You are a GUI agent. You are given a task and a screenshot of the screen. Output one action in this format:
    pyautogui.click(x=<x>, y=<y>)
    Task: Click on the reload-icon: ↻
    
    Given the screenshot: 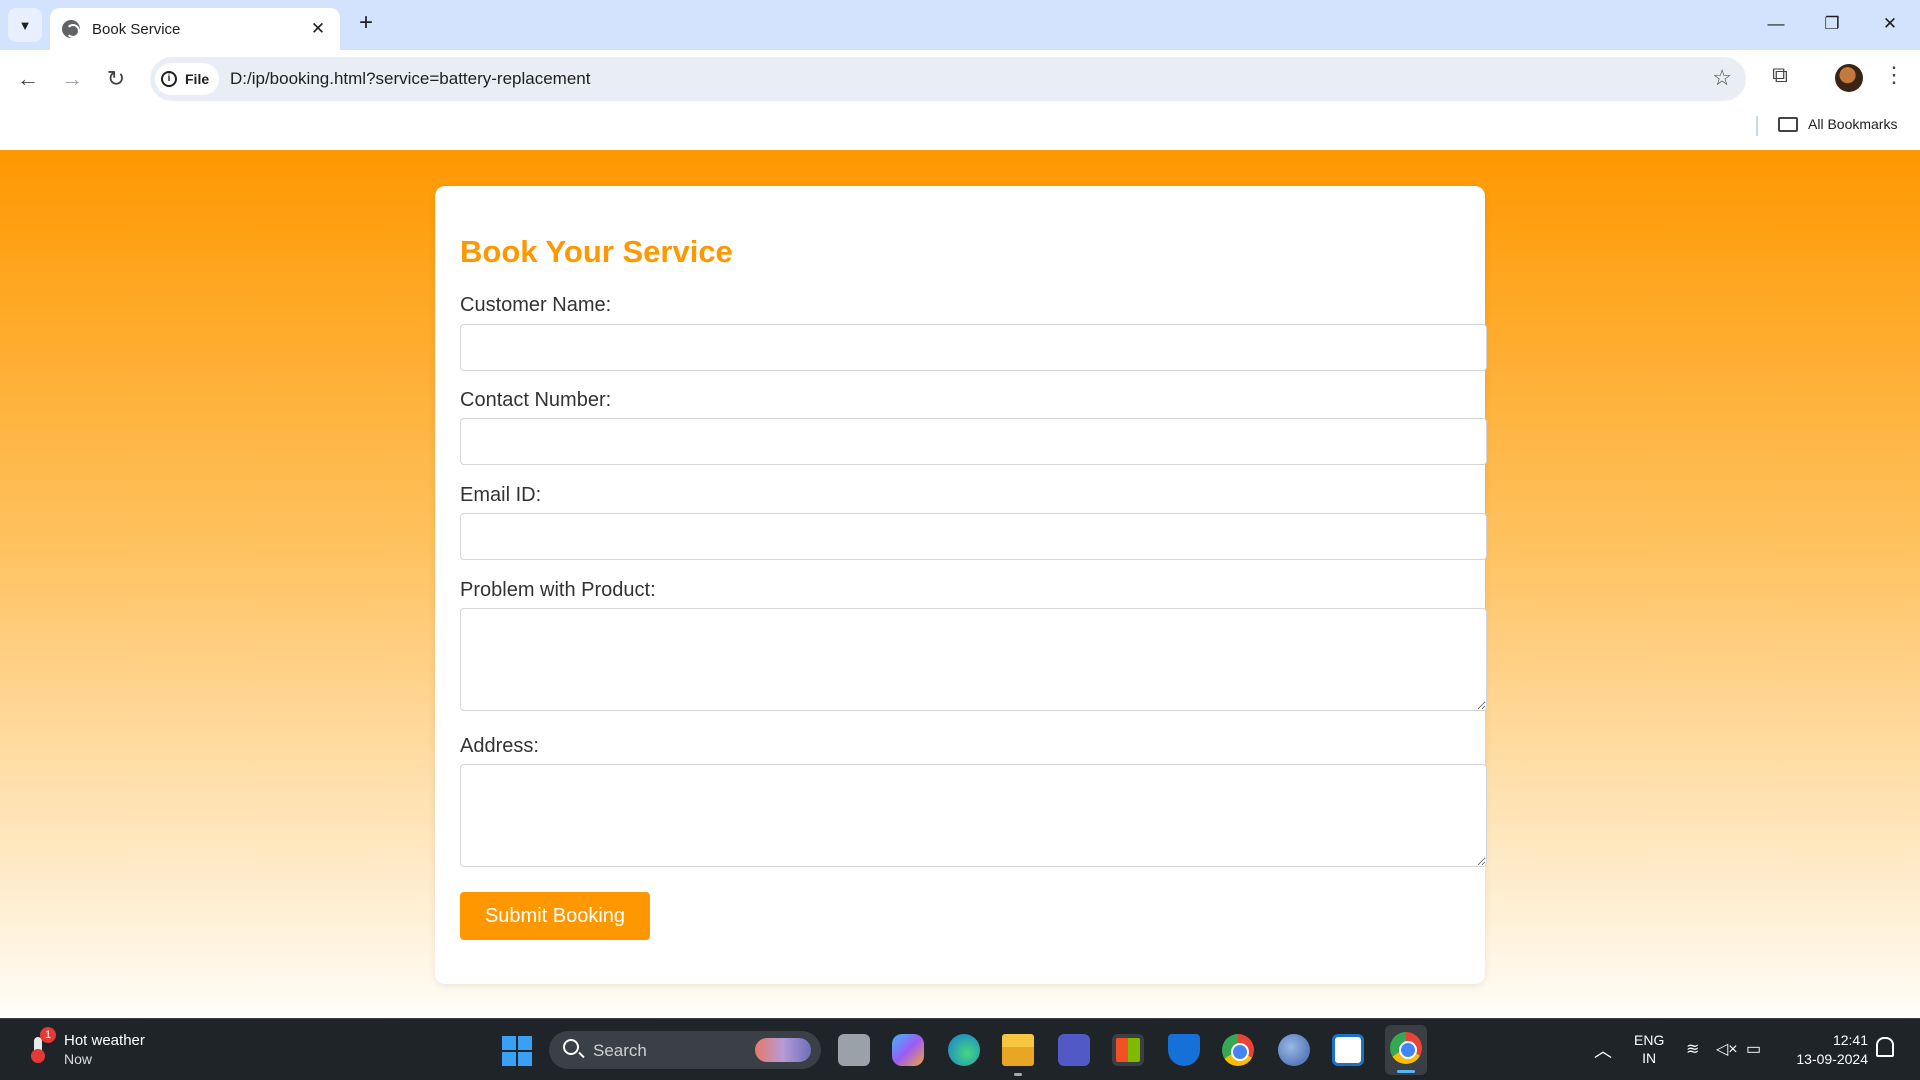 What is the action you would take?
    pyautogui.click(x=116, y=80)
    